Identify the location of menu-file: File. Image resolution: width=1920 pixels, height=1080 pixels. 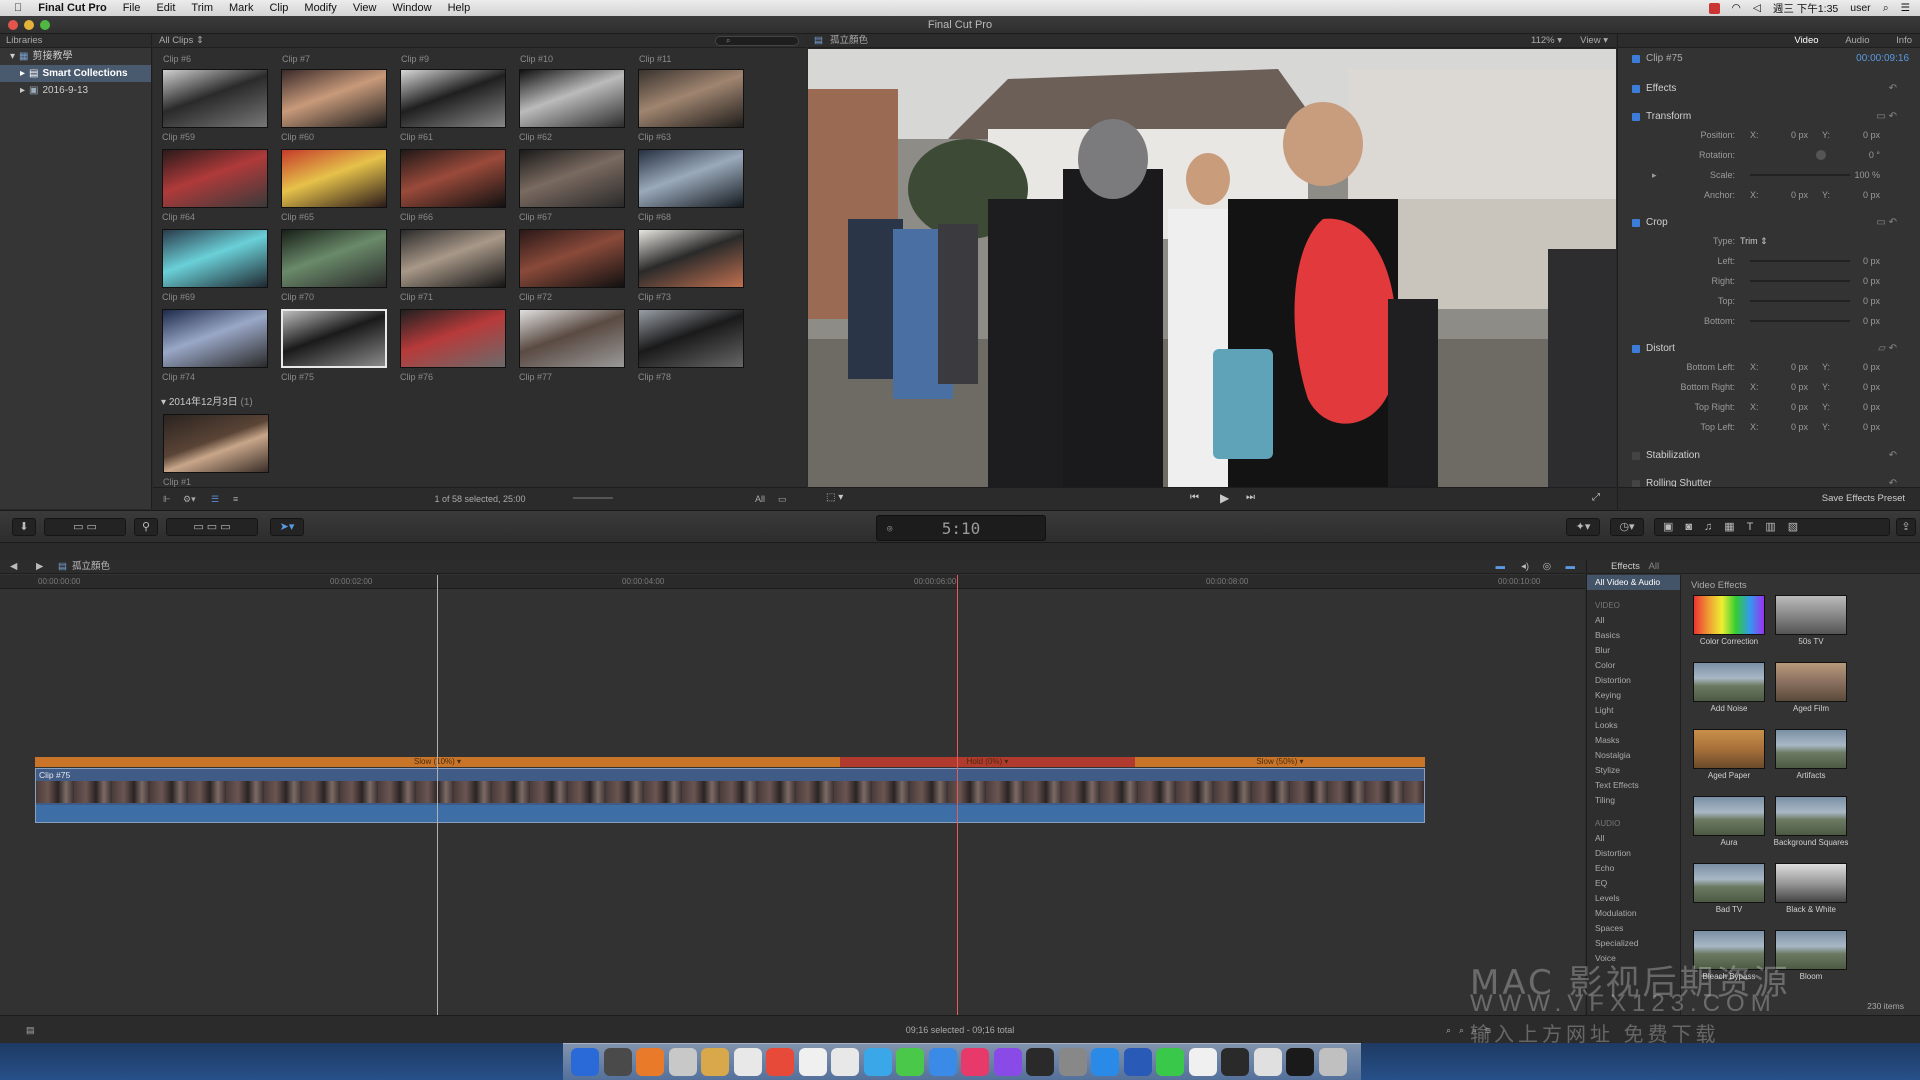
(132, 8).